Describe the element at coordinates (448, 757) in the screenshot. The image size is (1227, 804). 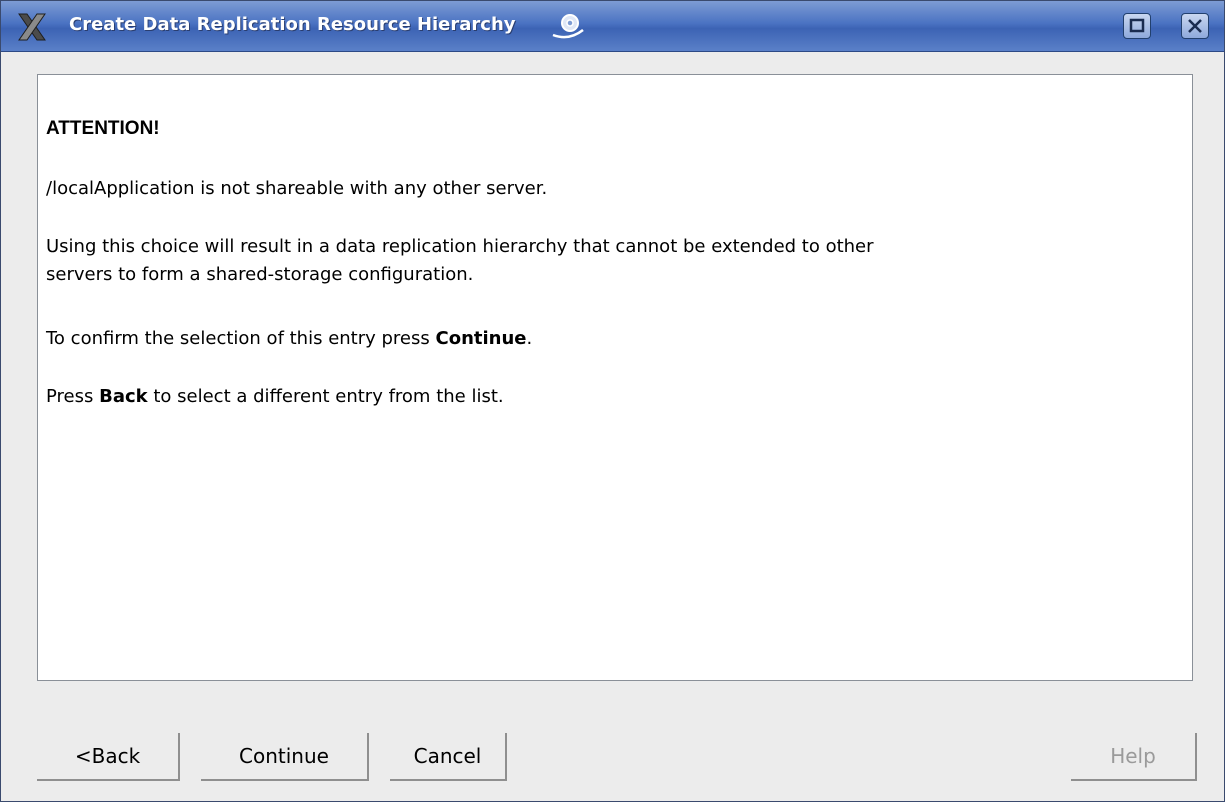
I see `cancel-button: Cancel` at that location.